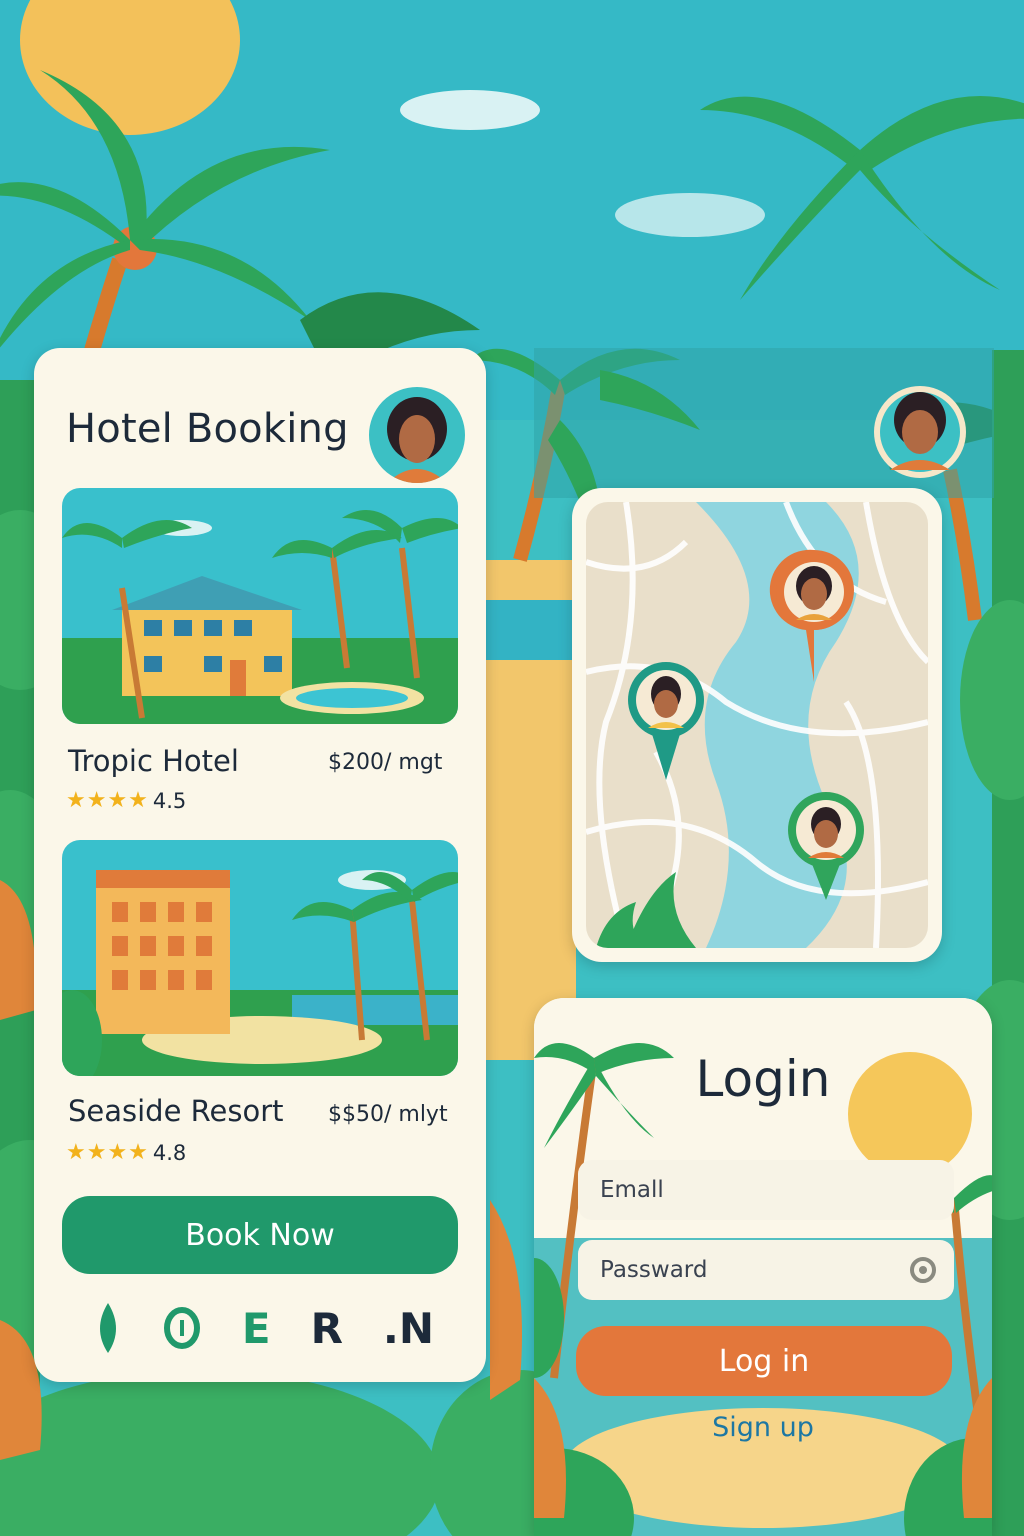  I want to click on hotel-name: Seaside Resort, so click(176, 1111).